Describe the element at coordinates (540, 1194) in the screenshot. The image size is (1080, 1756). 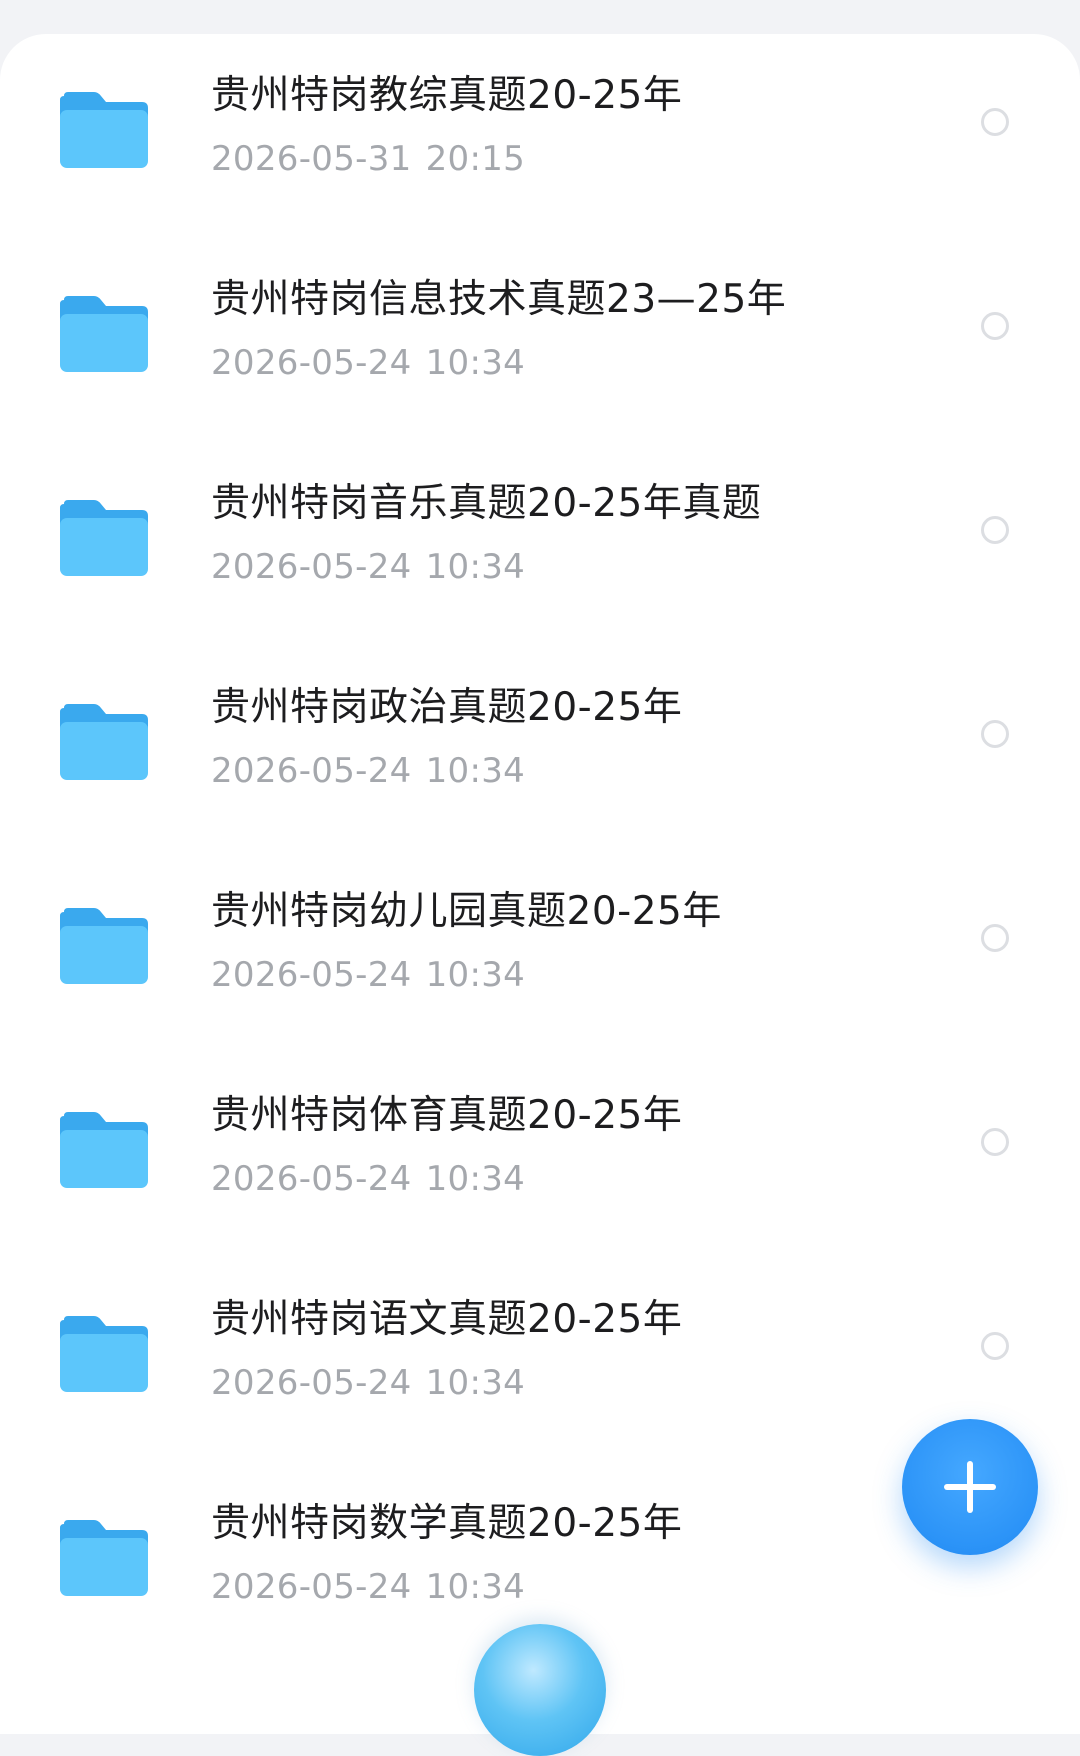
I see `list-item: 贵州特岗体育真题20-25年 2026-05-24 10:34` at that location.